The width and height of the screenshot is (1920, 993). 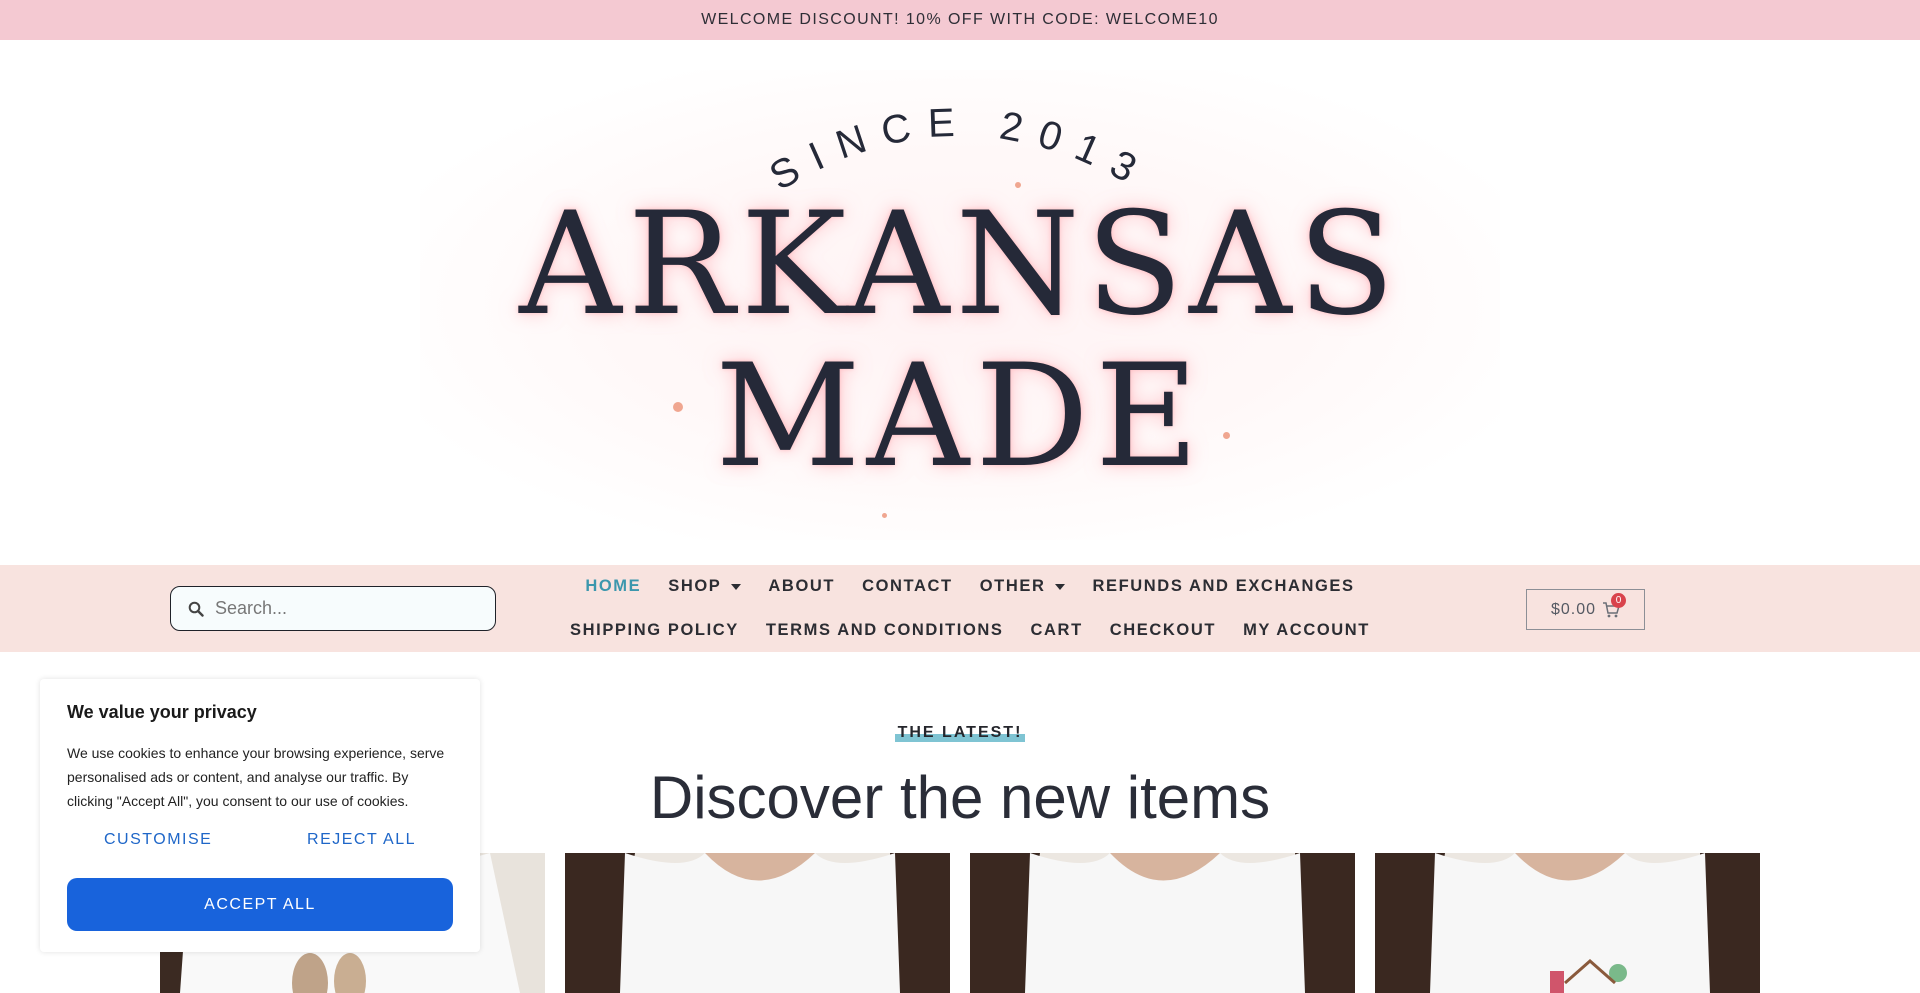 I want to click on nav-item-my-account: MY ACCOUNT, so click(x=1306, y=630).